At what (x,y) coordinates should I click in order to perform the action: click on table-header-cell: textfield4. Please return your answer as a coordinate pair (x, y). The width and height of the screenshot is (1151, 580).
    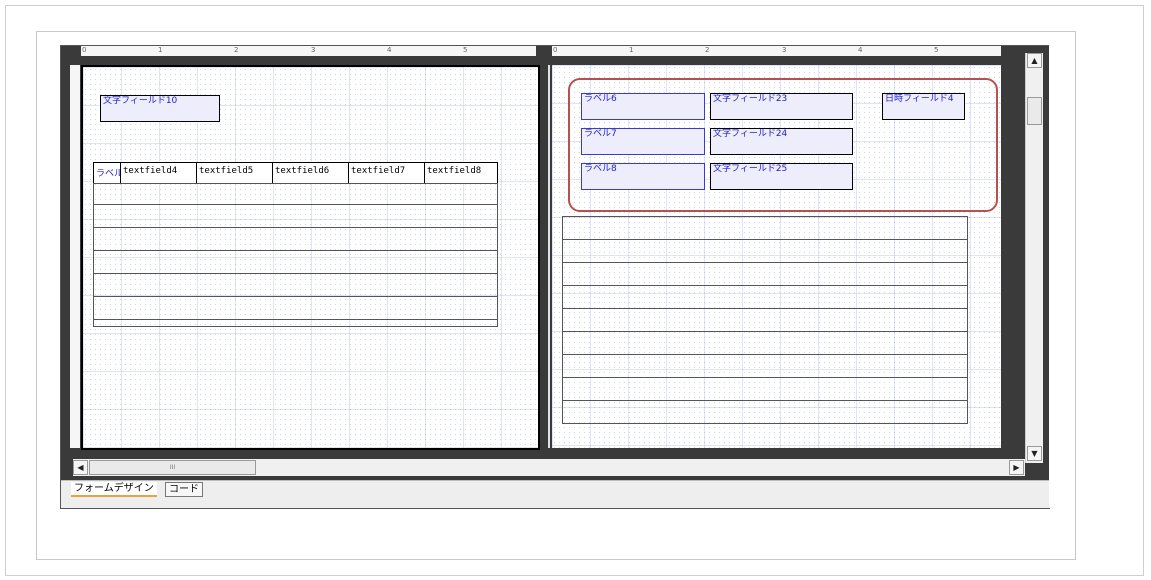
    Looking at the image, I should click on (158, 173).